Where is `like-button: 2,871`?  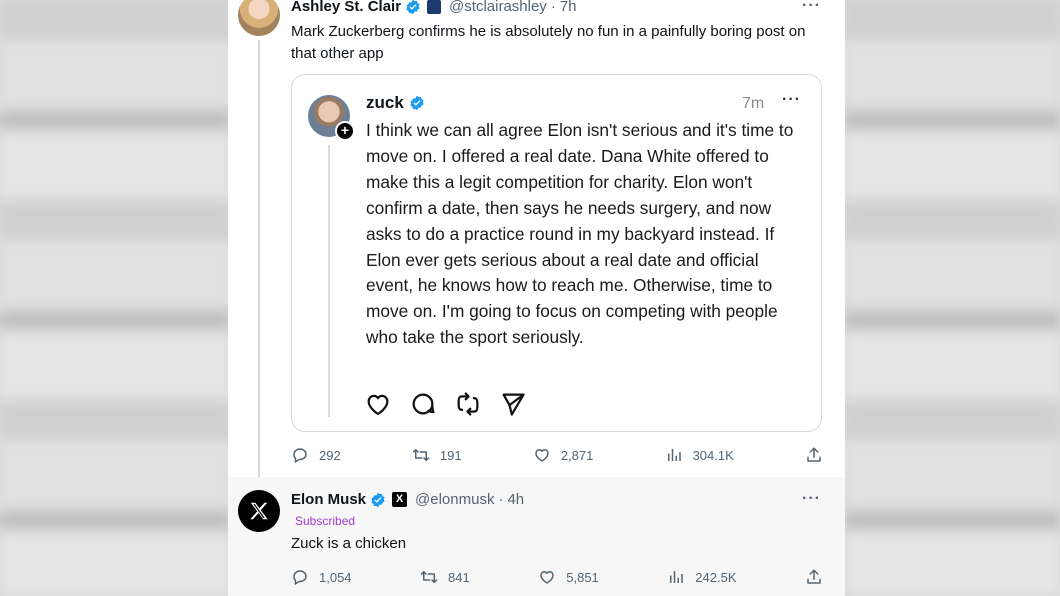 like-button: 2,871 is located at coordinates (563, 455).